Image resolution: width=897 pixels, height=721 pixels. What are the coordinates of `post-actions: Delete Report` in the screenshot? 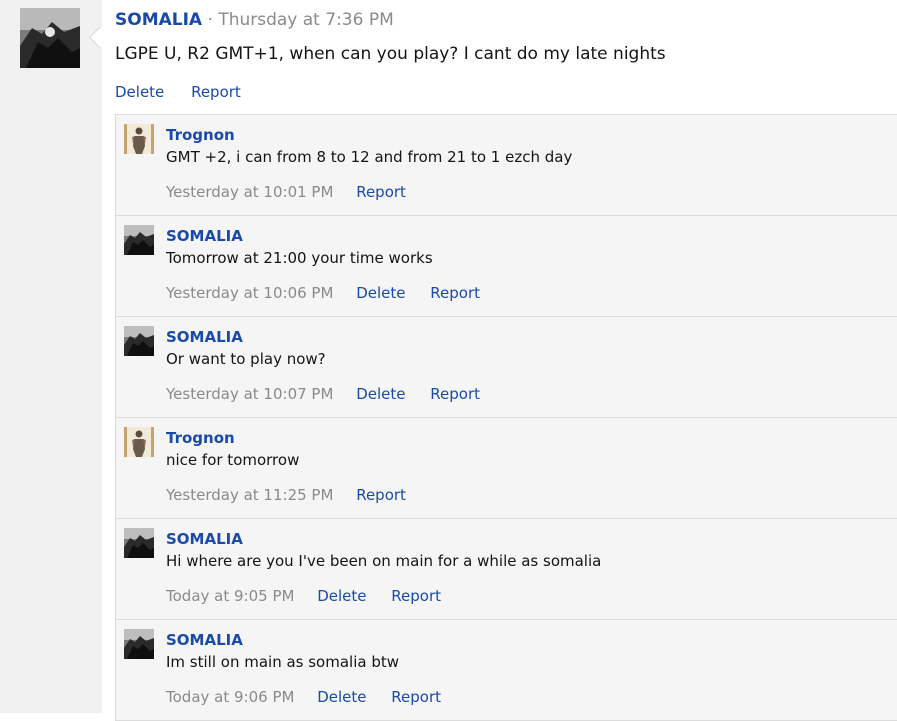 It's located at (189, 92).